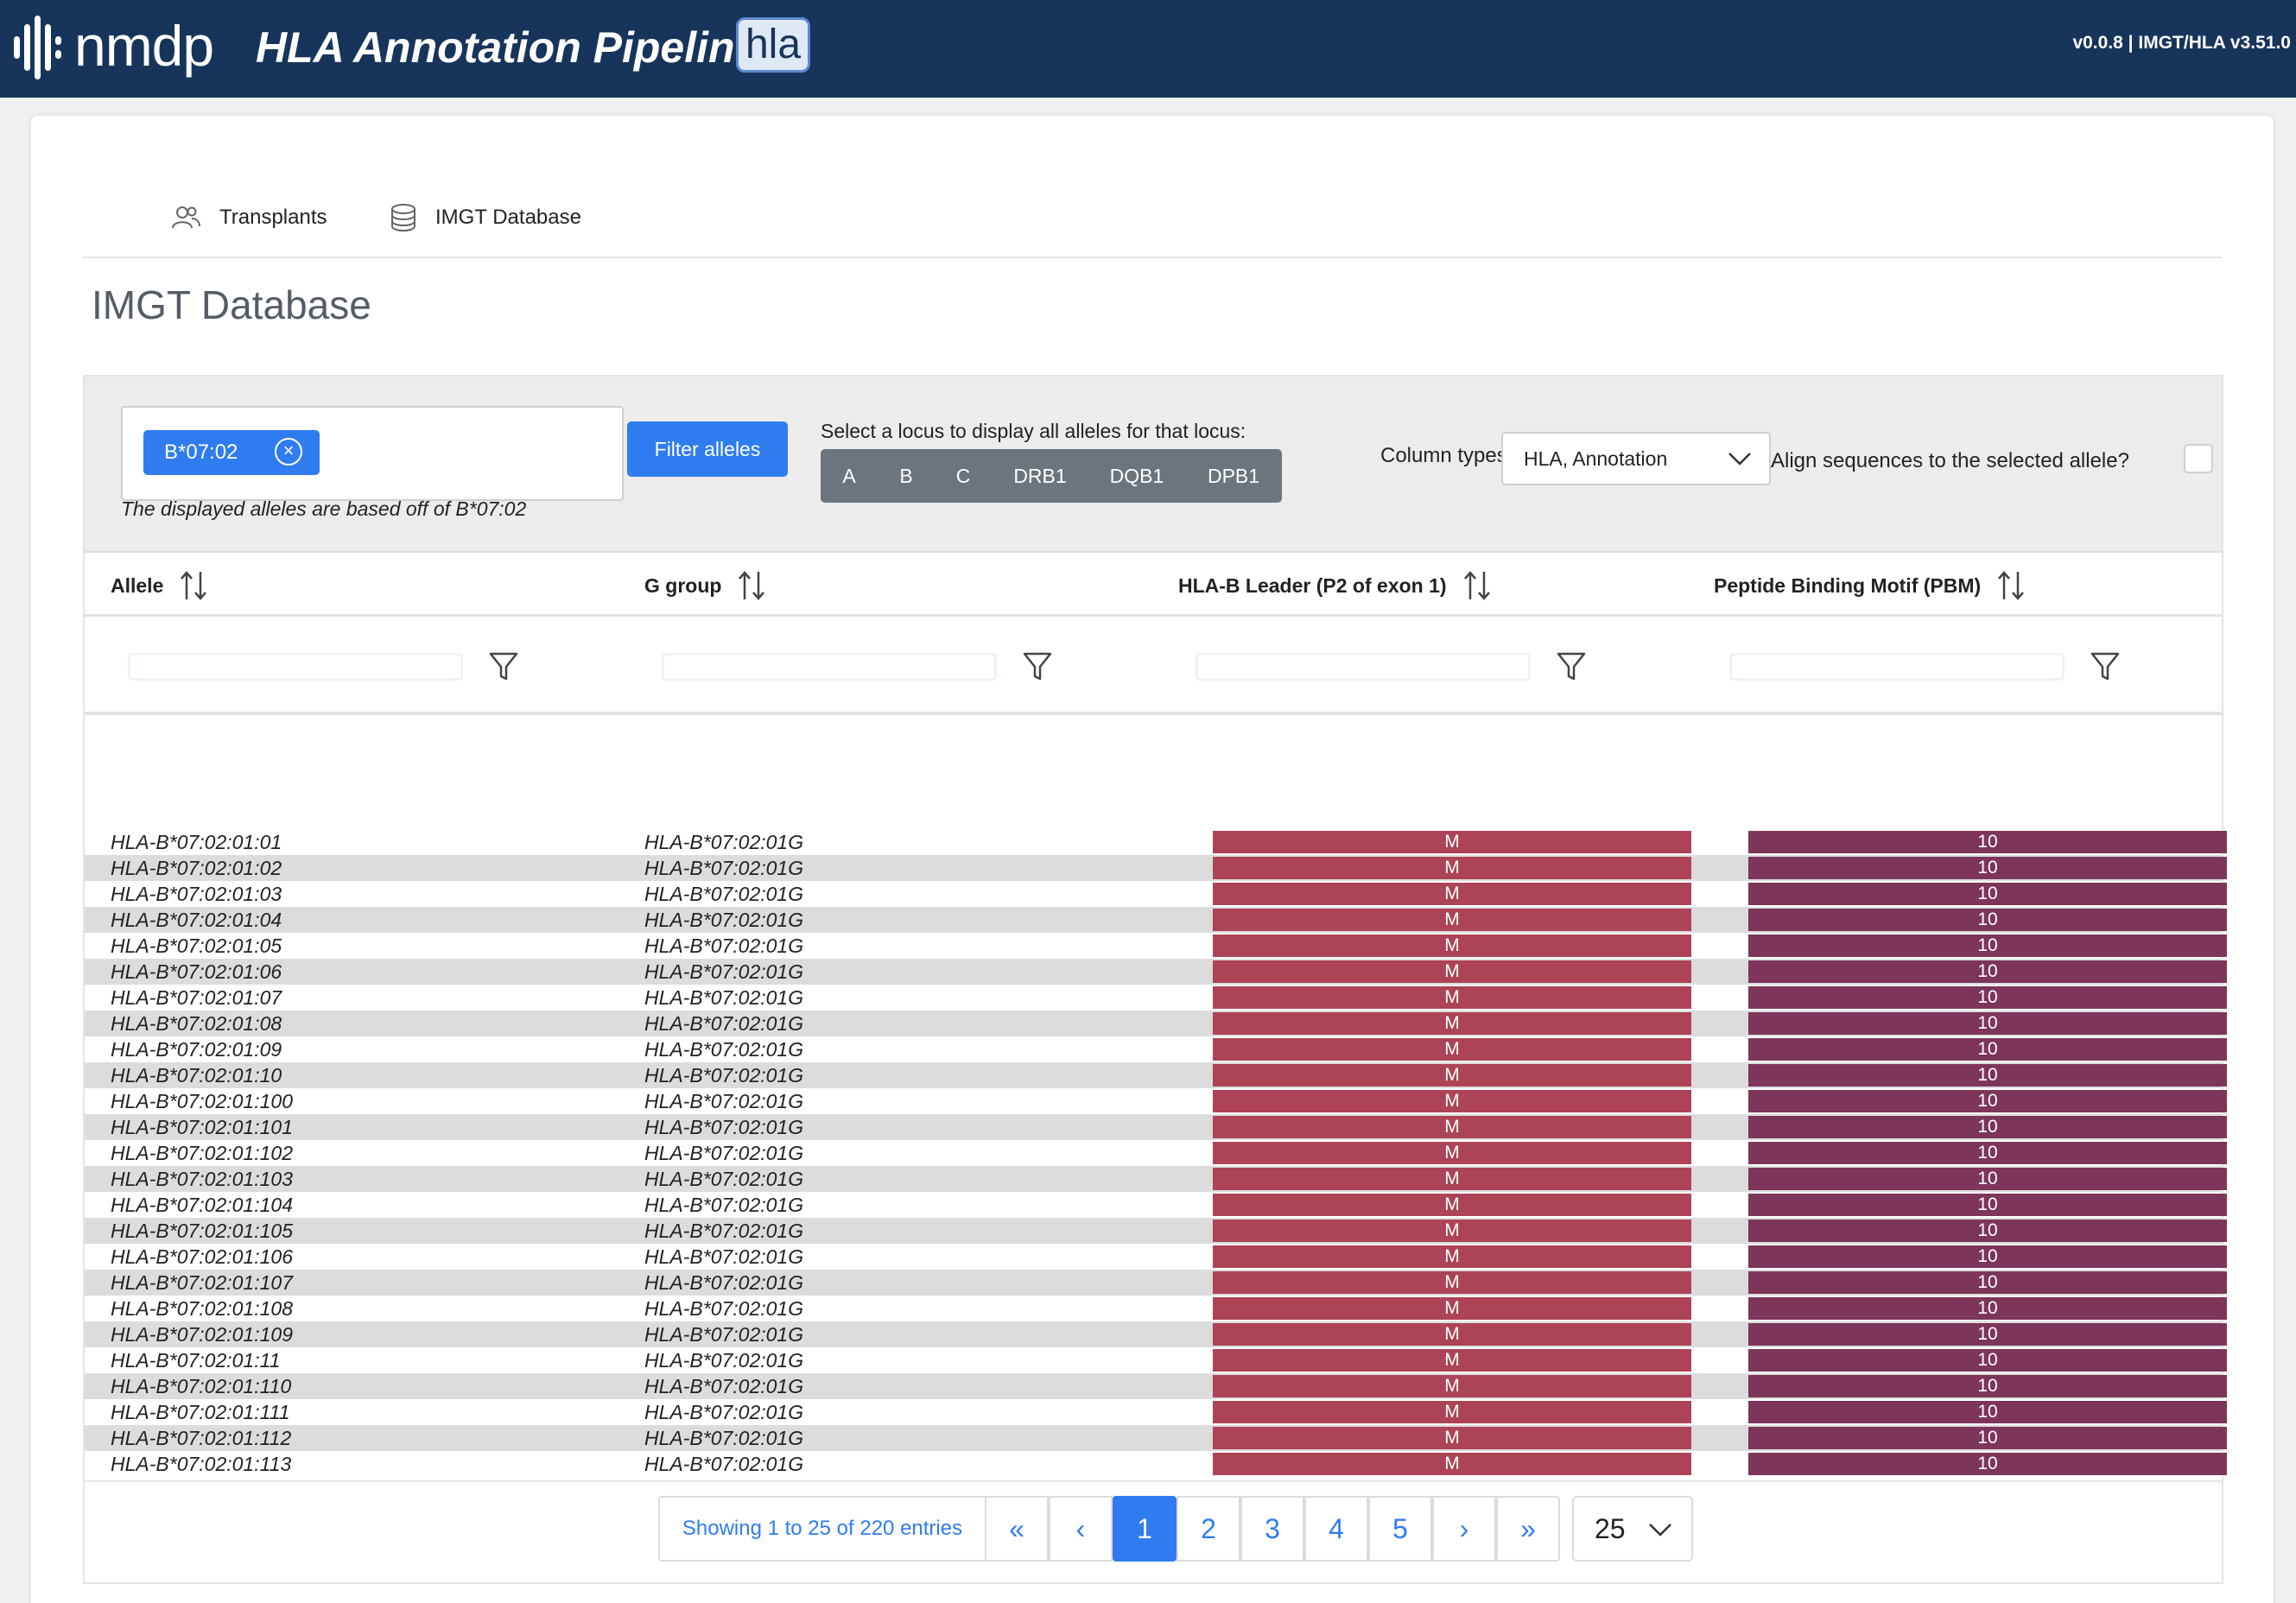 The width and height of the screenshot is (2296, 1603). What do you see at coordinates (1336, 1529) in the screenshot?
I see `page-button-4: 4` at bounding box center [1336, 1529].